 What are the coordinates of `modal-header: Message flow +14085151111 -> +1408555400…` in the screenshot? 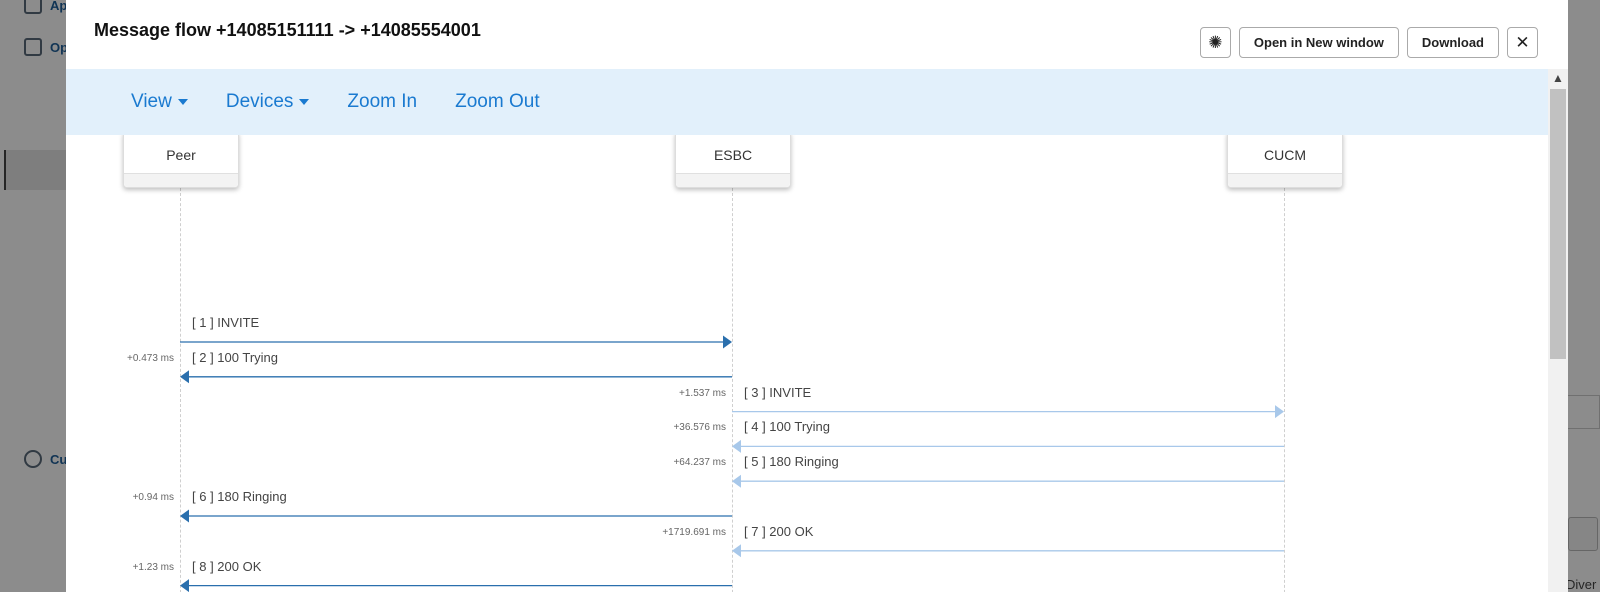 It's located at (817, 34).